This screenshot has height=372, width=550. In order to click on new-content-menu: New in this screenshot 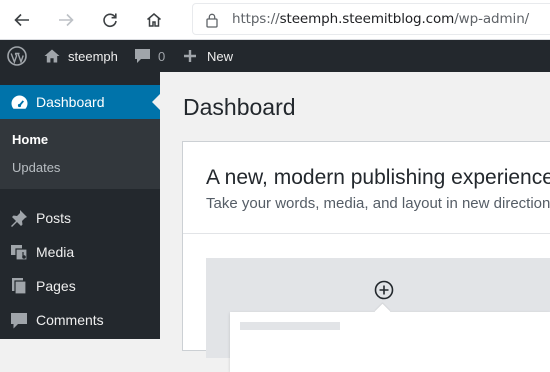, I will do `click(208, 56)`.